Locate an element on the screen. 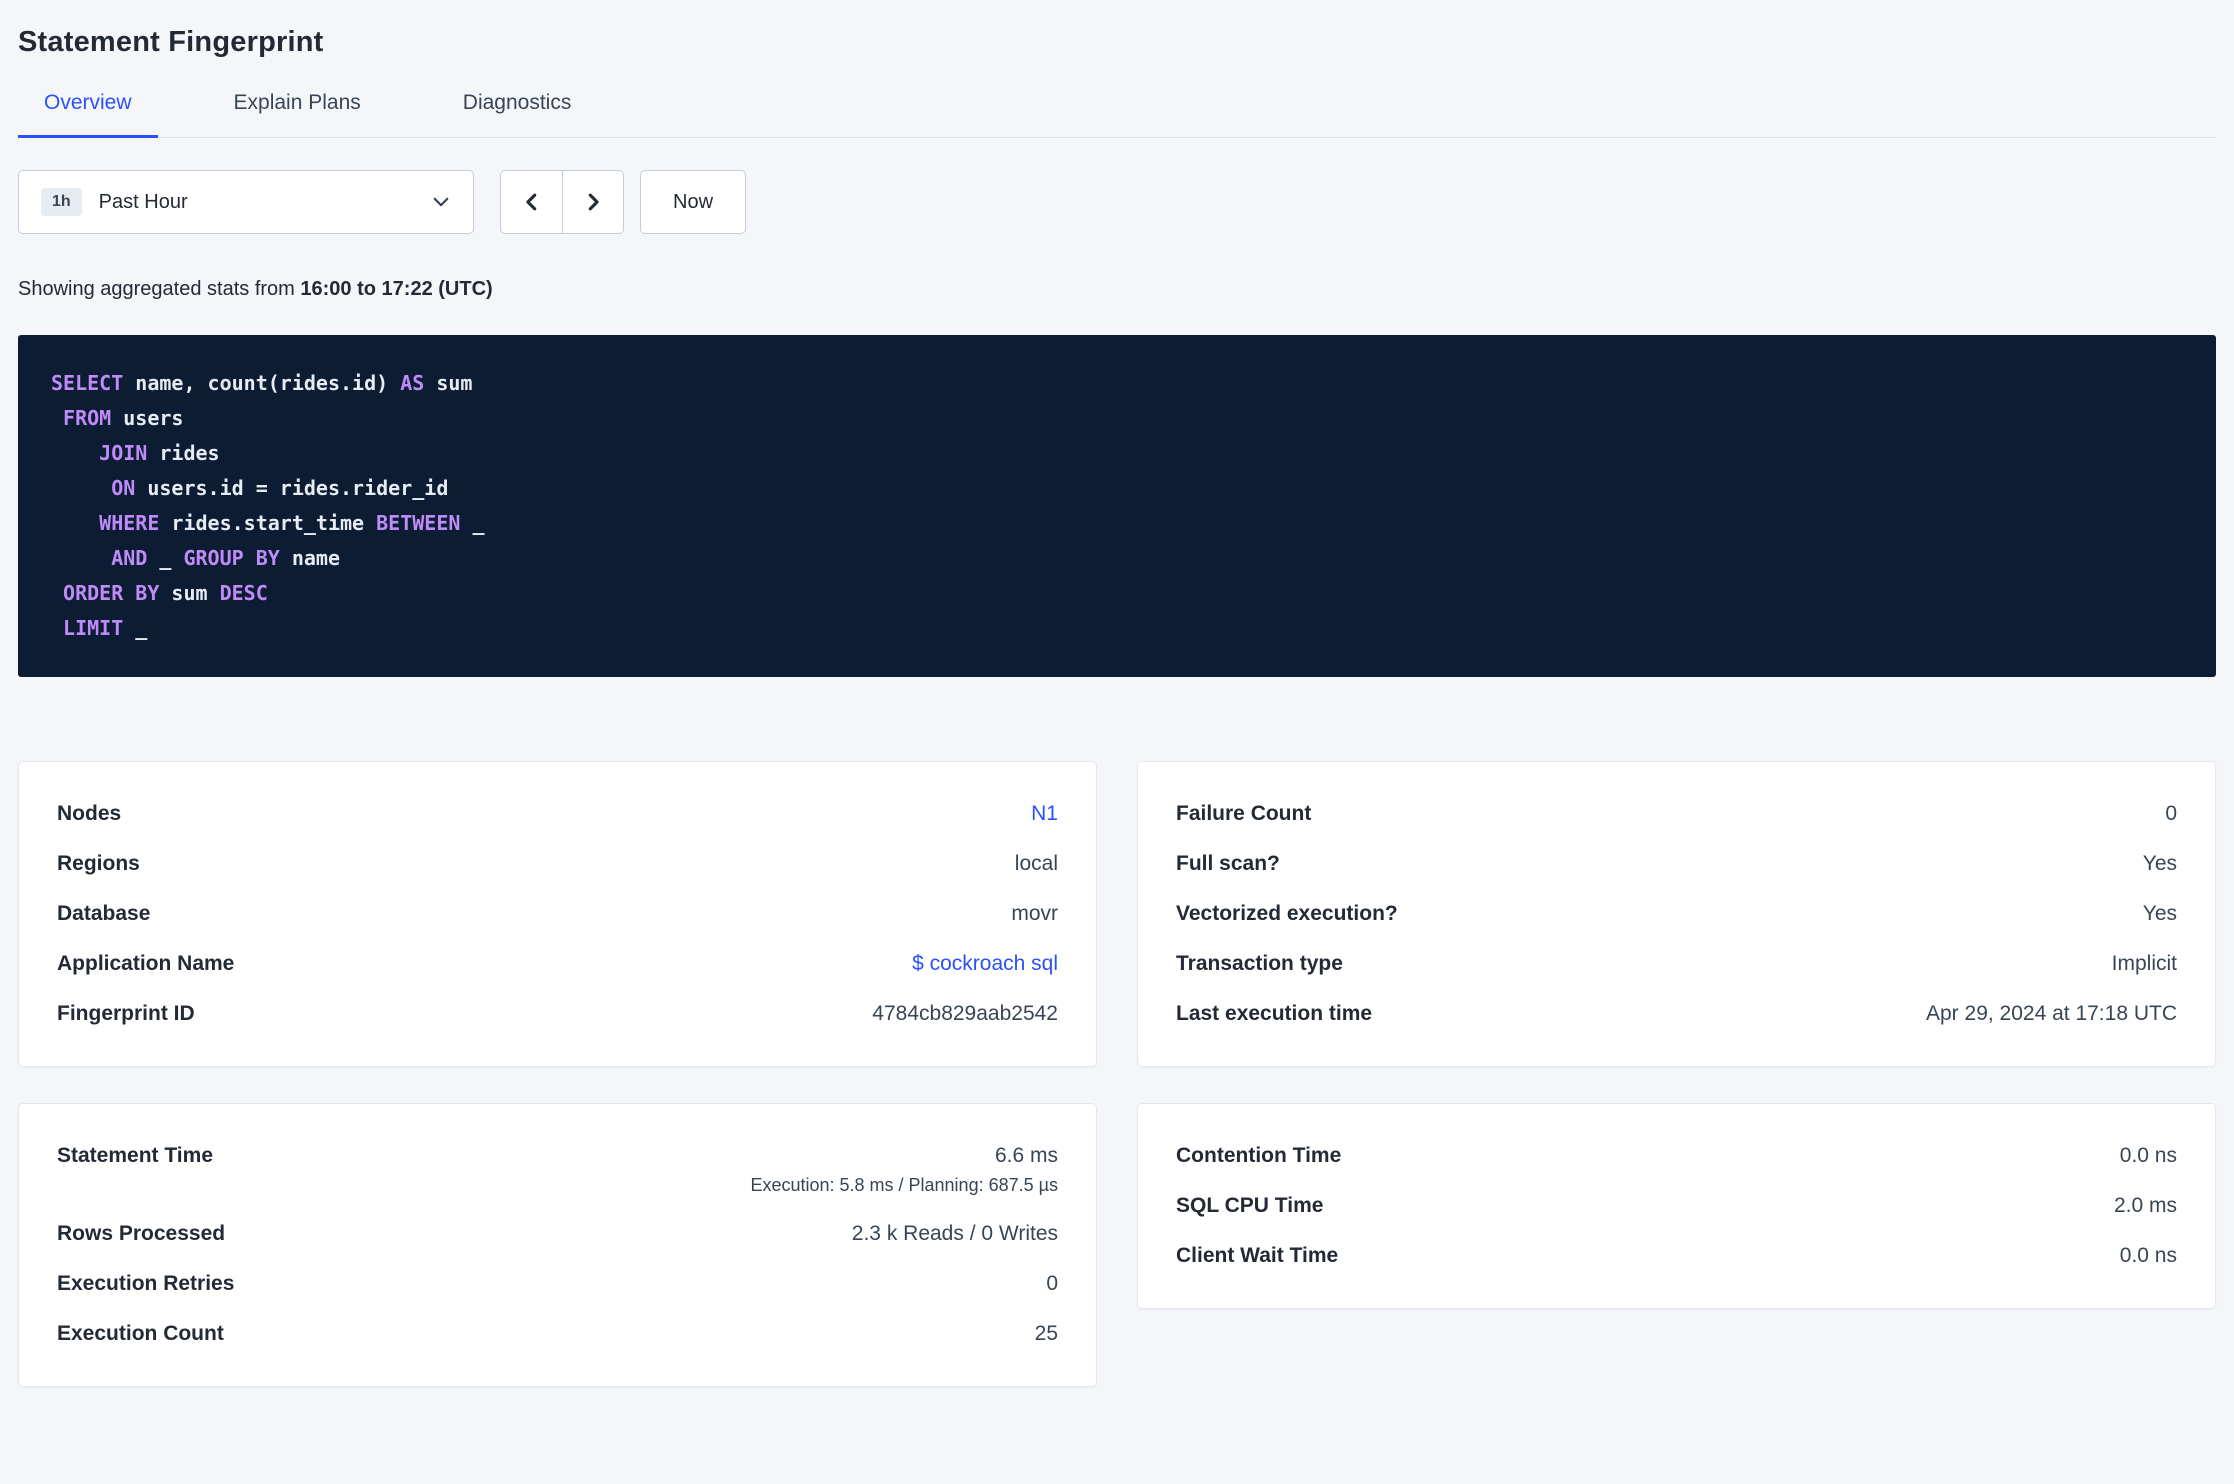  row-value: Apr 29, 2024 at 17:18 UTC is located at coordinates (2051, 1014).